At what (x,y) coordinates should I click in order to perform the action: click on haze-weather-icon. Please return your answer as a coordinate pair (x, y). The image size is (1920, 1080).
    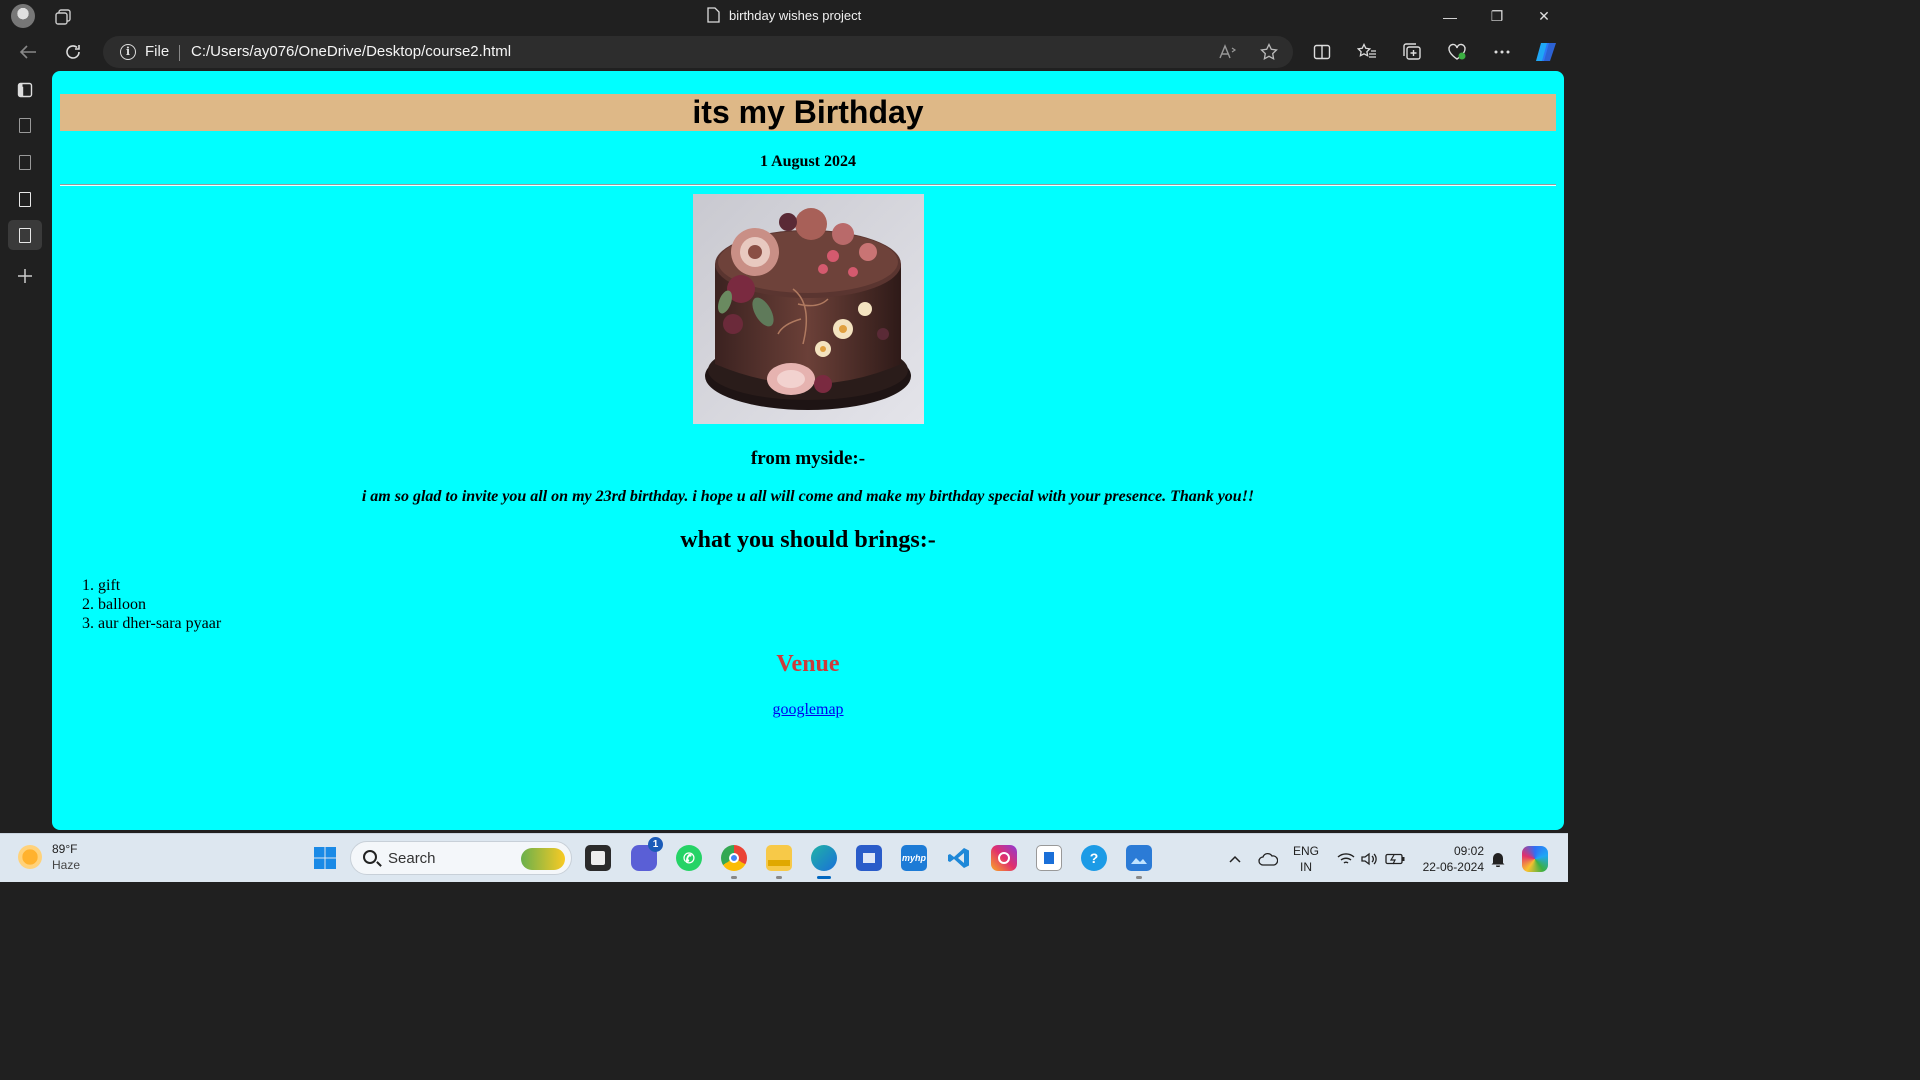
    Looking at the image, I should click on (30, 857).